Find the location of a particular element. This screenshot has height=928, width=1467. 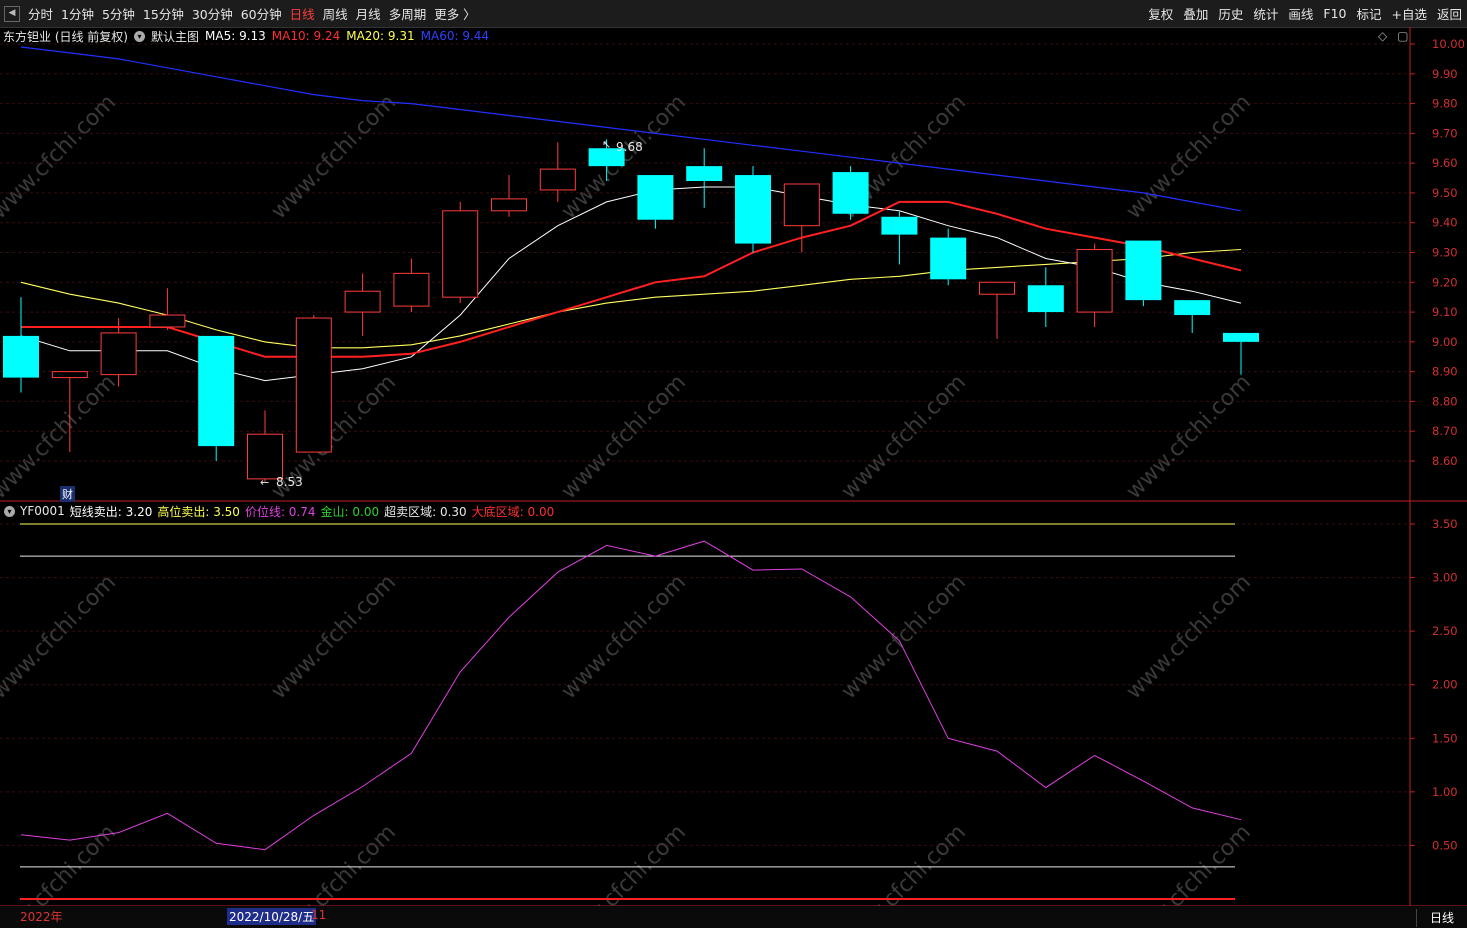

cursor-date: 2022/10/28/五 is located at coordinates (272, 916).